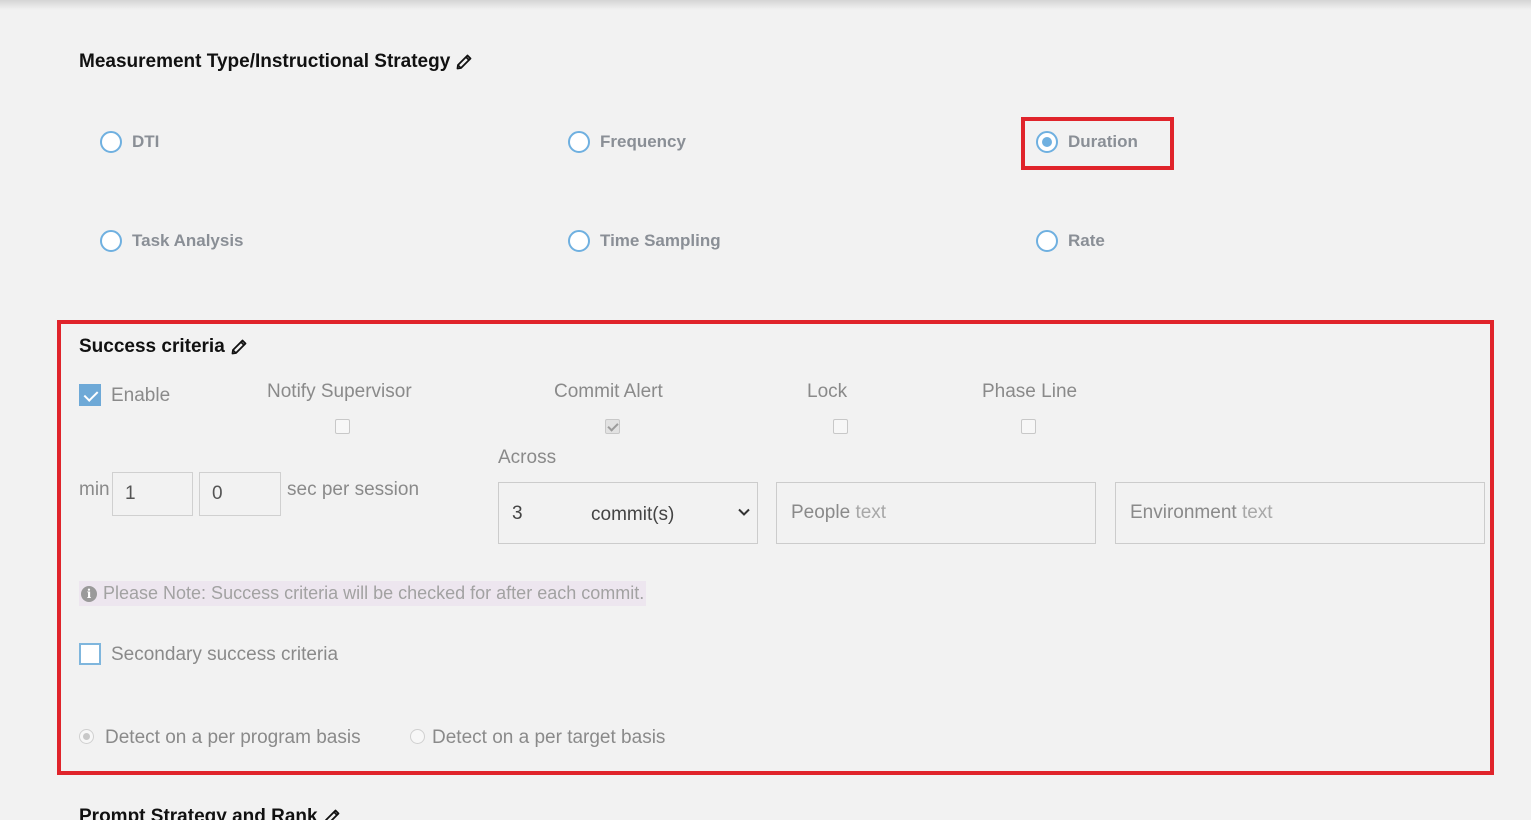 Image resolution: width=1531 pixels, height=820 pixels. I want to click on radio-label-dti: DTI, so click(146, 141).